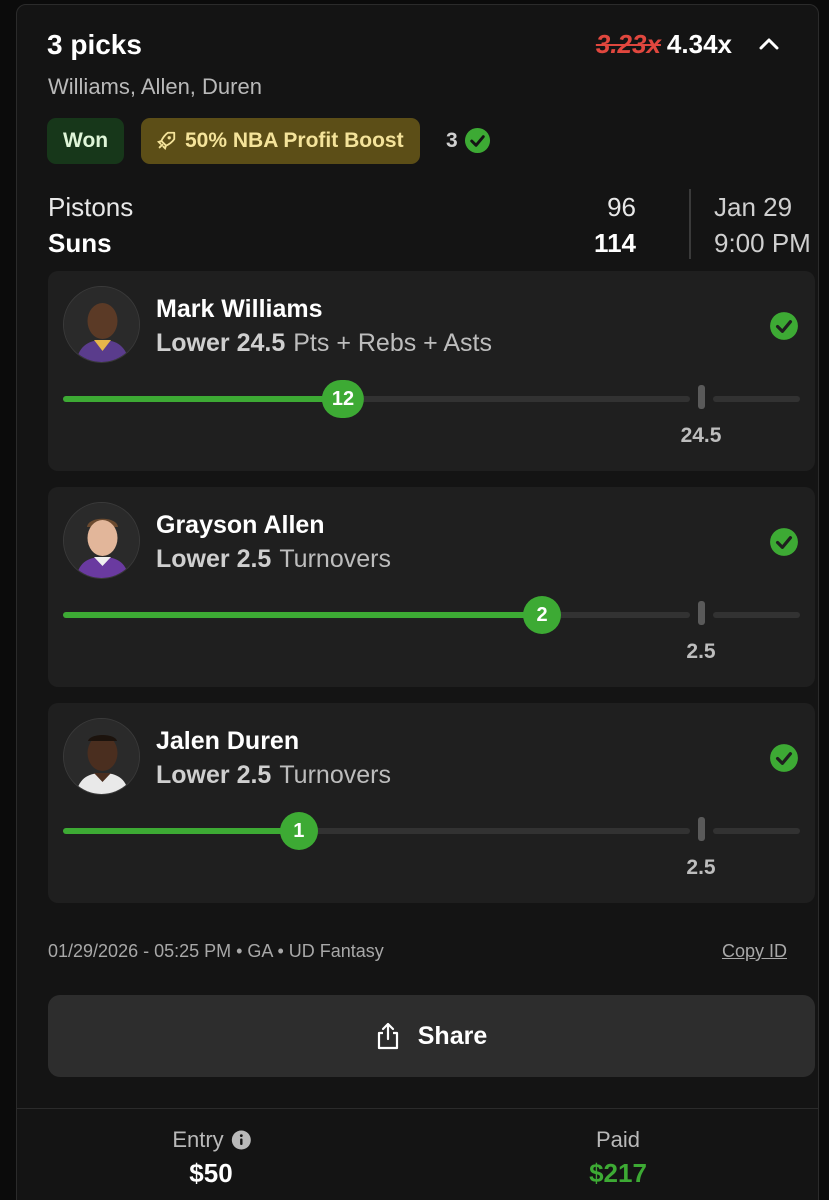 This screenshot has width=829, height=1200. Describe the element at coordinates (615, 243) in the screenshot. I see `home-score: 114` at that location.